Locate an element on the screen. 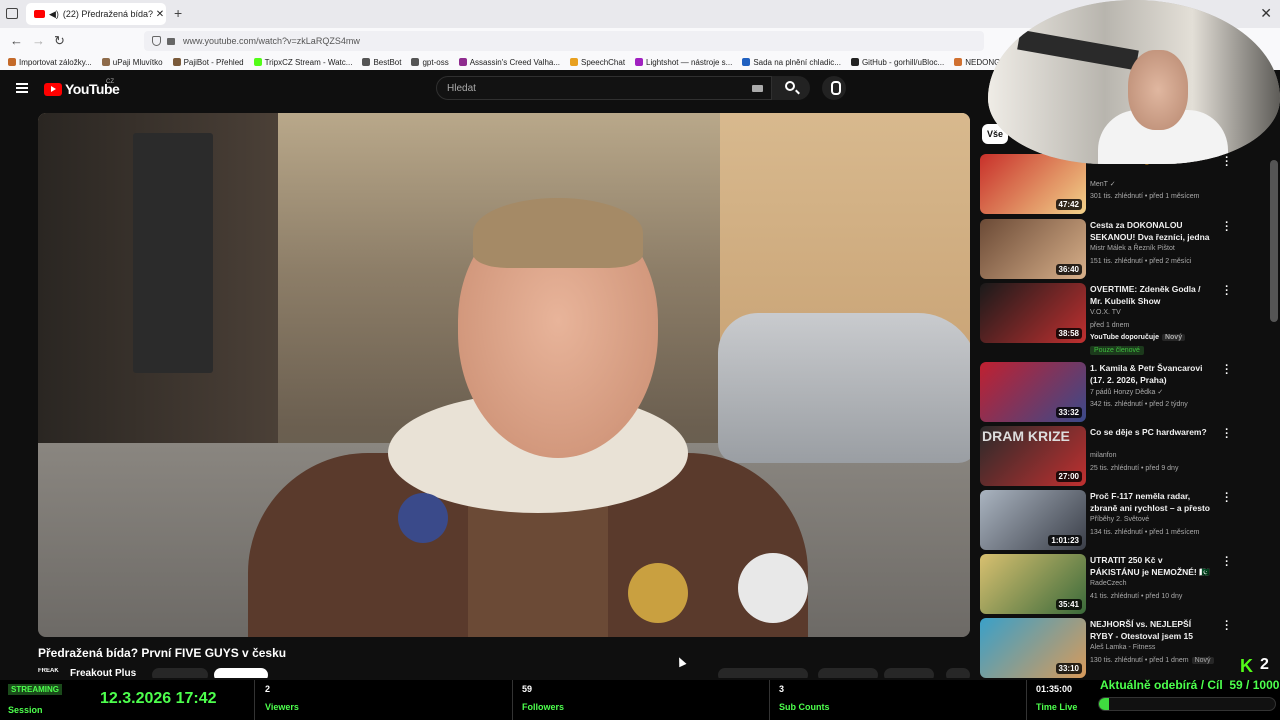  recommendation-title: Co se děje s PC hardwarem? is located at coordinates (1152, 432).